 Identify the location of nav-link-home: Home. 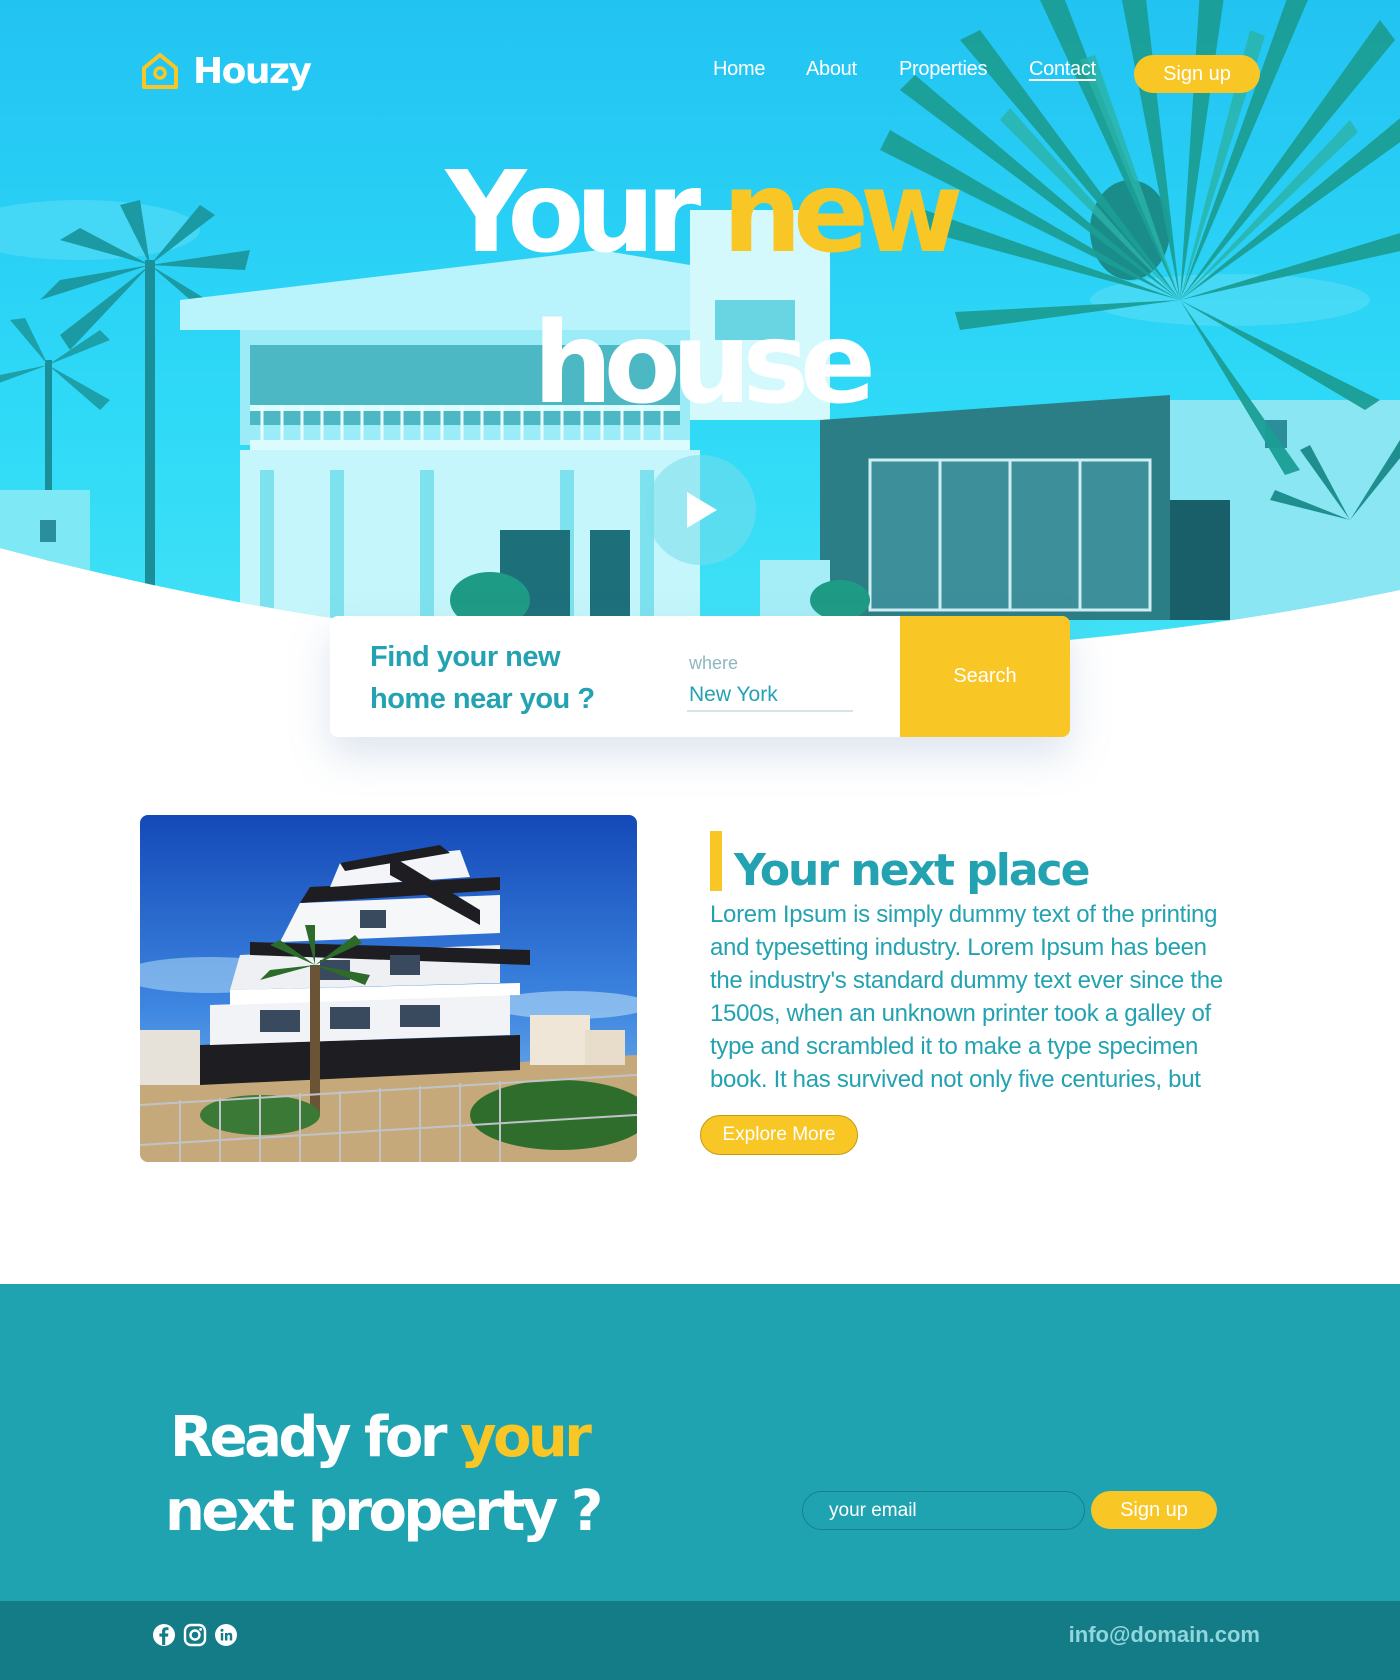
(739, 69).